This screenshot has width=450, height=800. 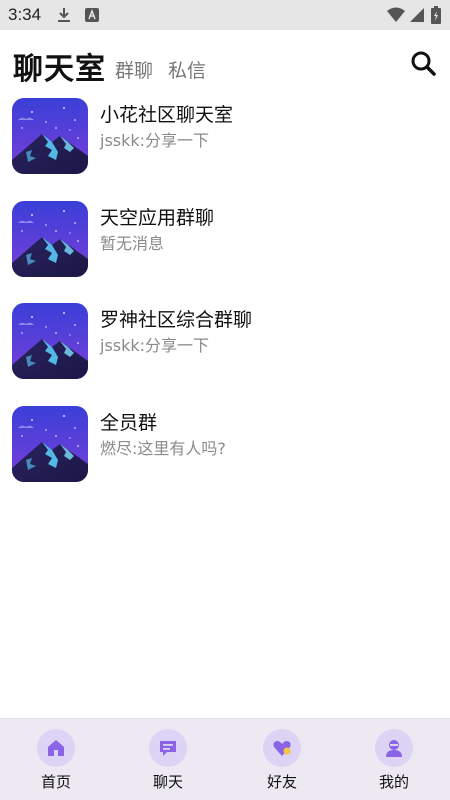 I want to click on nav-label: 首页, so click(x=55, y=782).